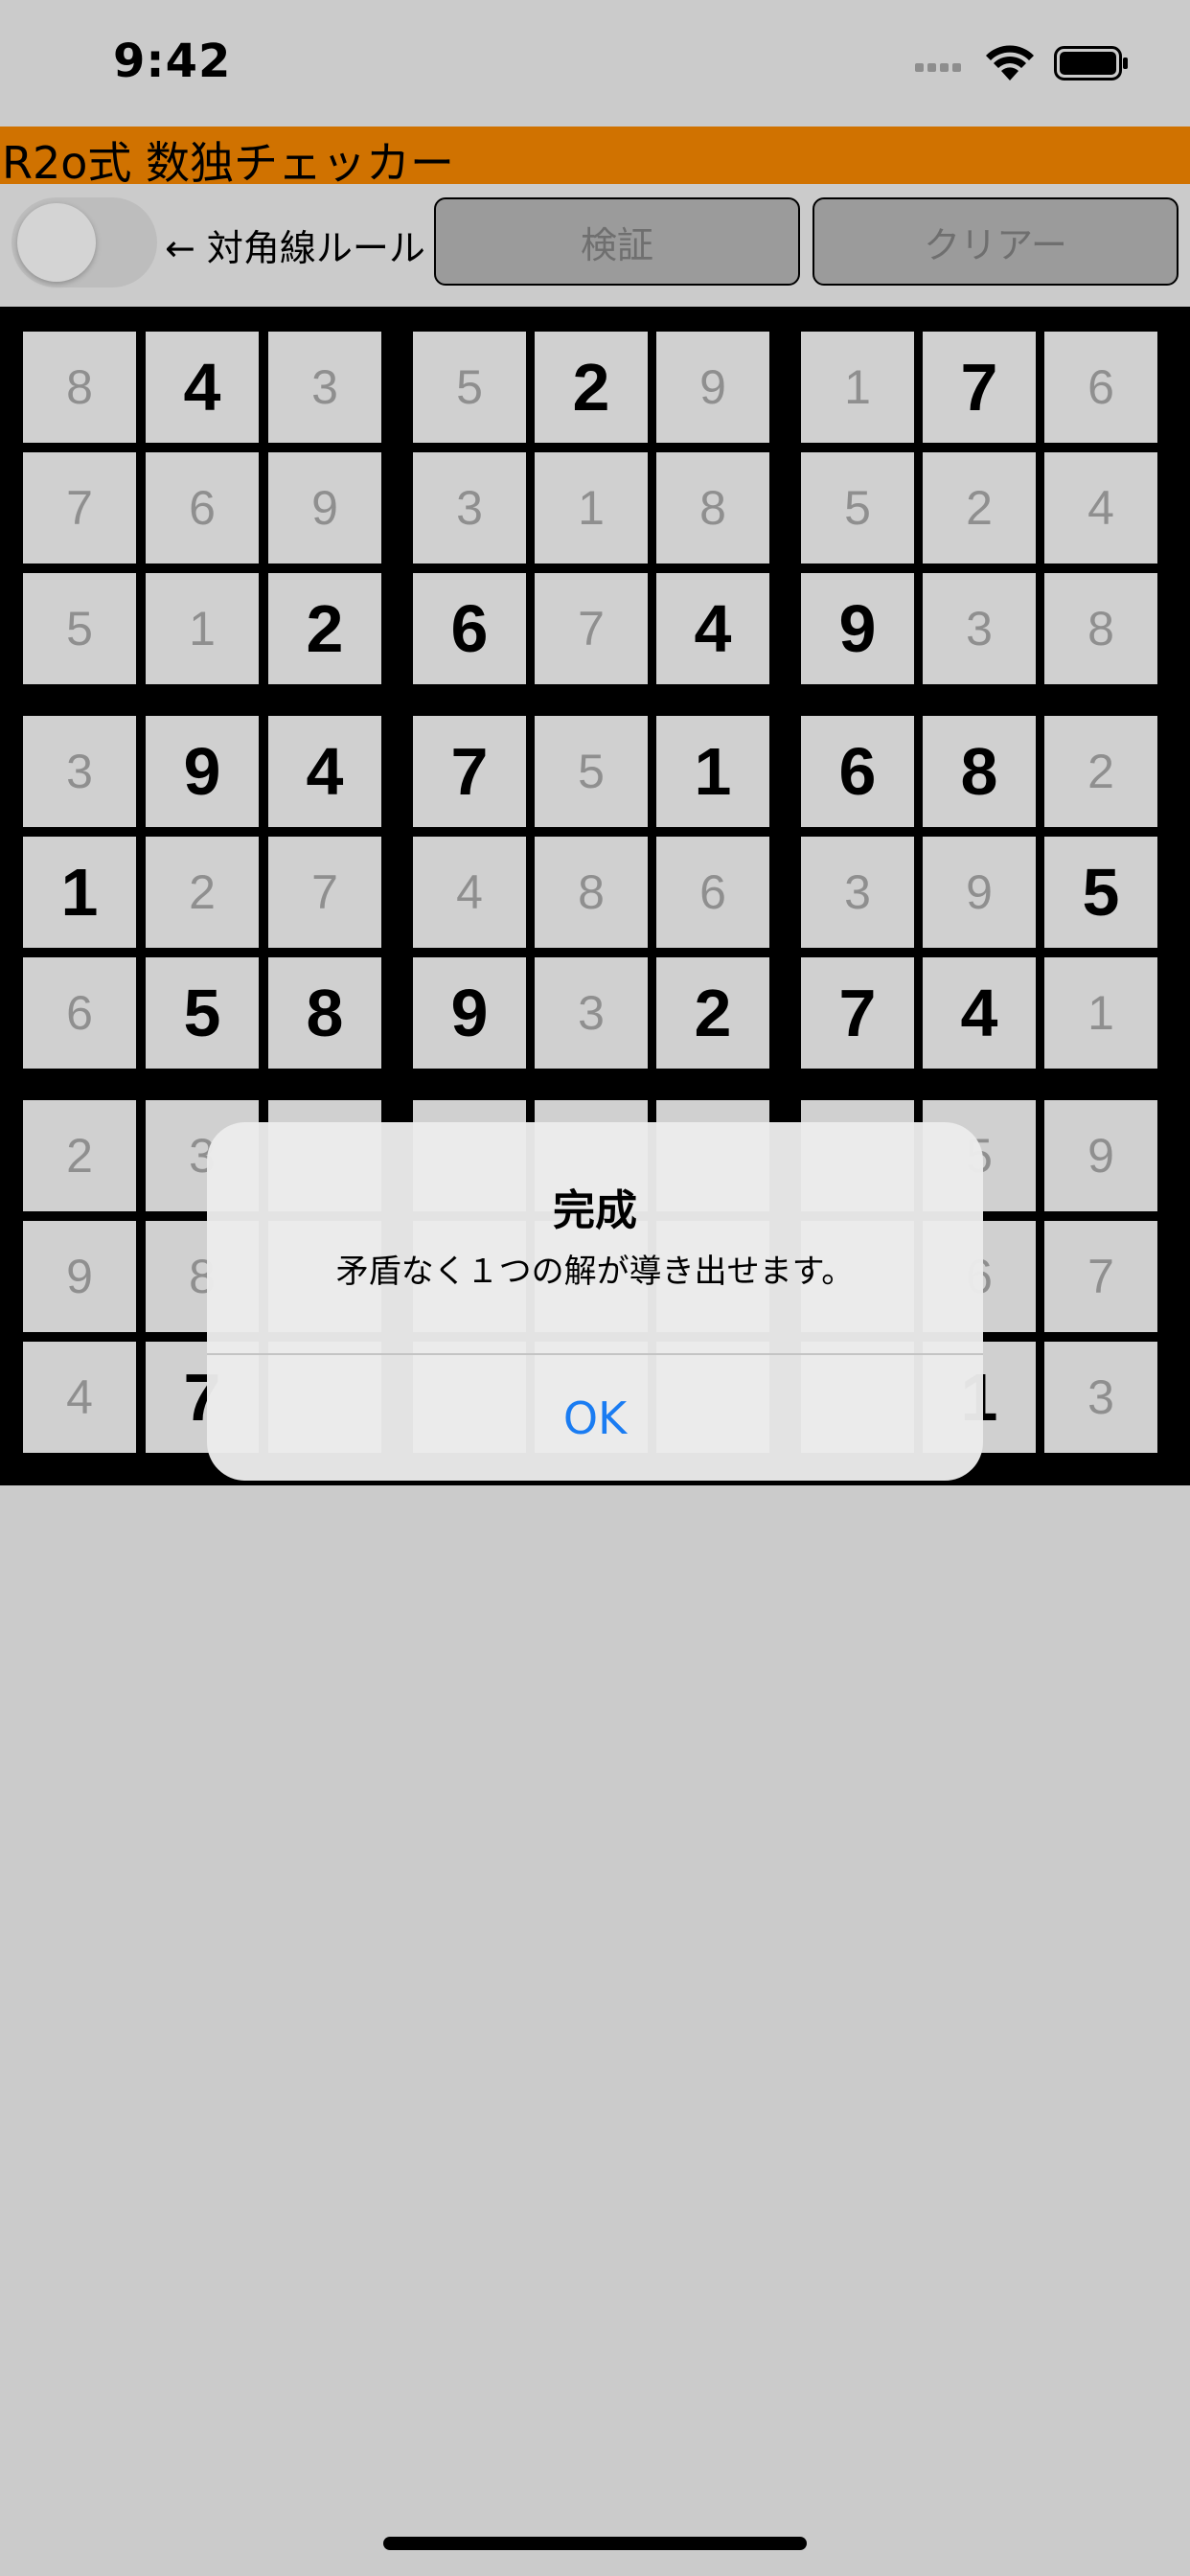 Image resolution: width=1190 pixels, height=2576 pixels. I want to click on completion-alert: 完成 矛盾なく１つの解が導き出せます。 OK, so click(595, 1301).